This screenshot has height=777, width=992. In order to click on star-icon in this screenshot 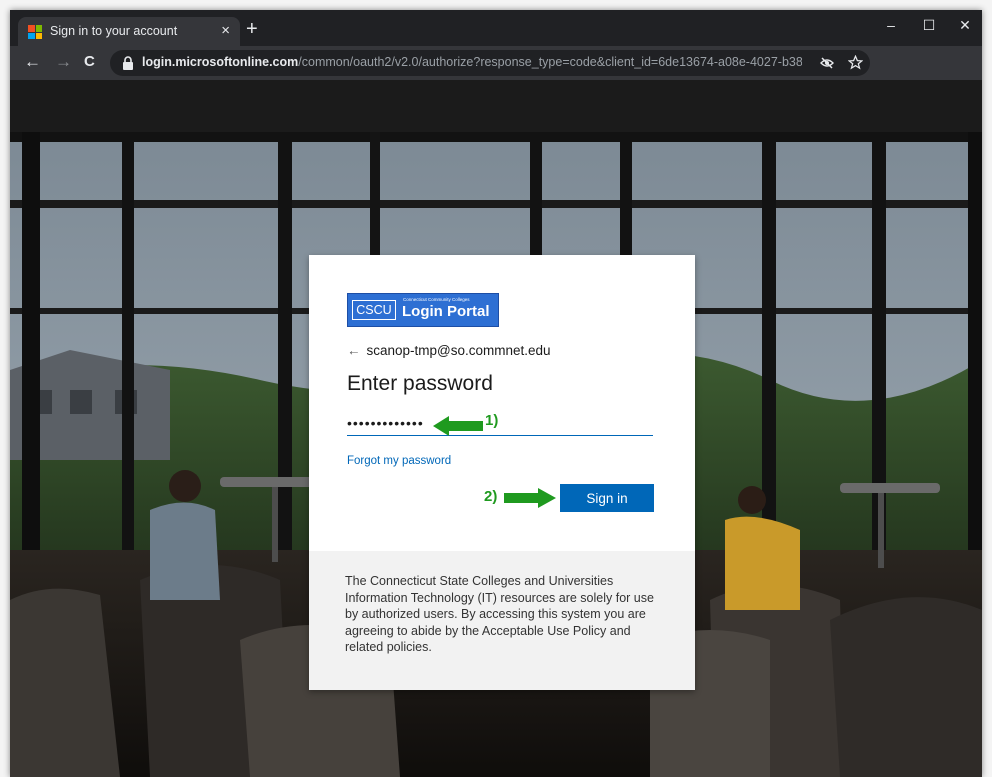, I will do `click(855, 62)`.